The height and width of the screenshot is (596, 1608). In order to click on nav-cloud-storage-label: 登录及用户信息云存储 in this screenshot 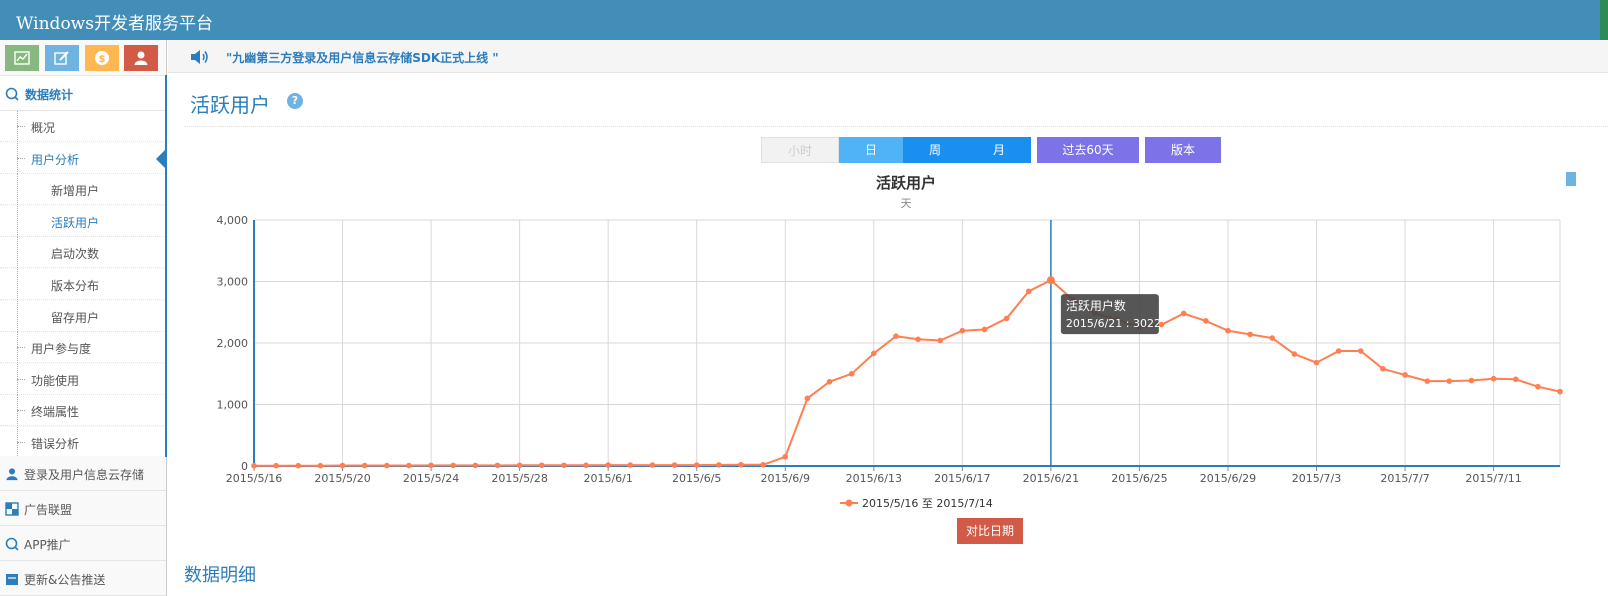, I will do `click(84, 475)`.